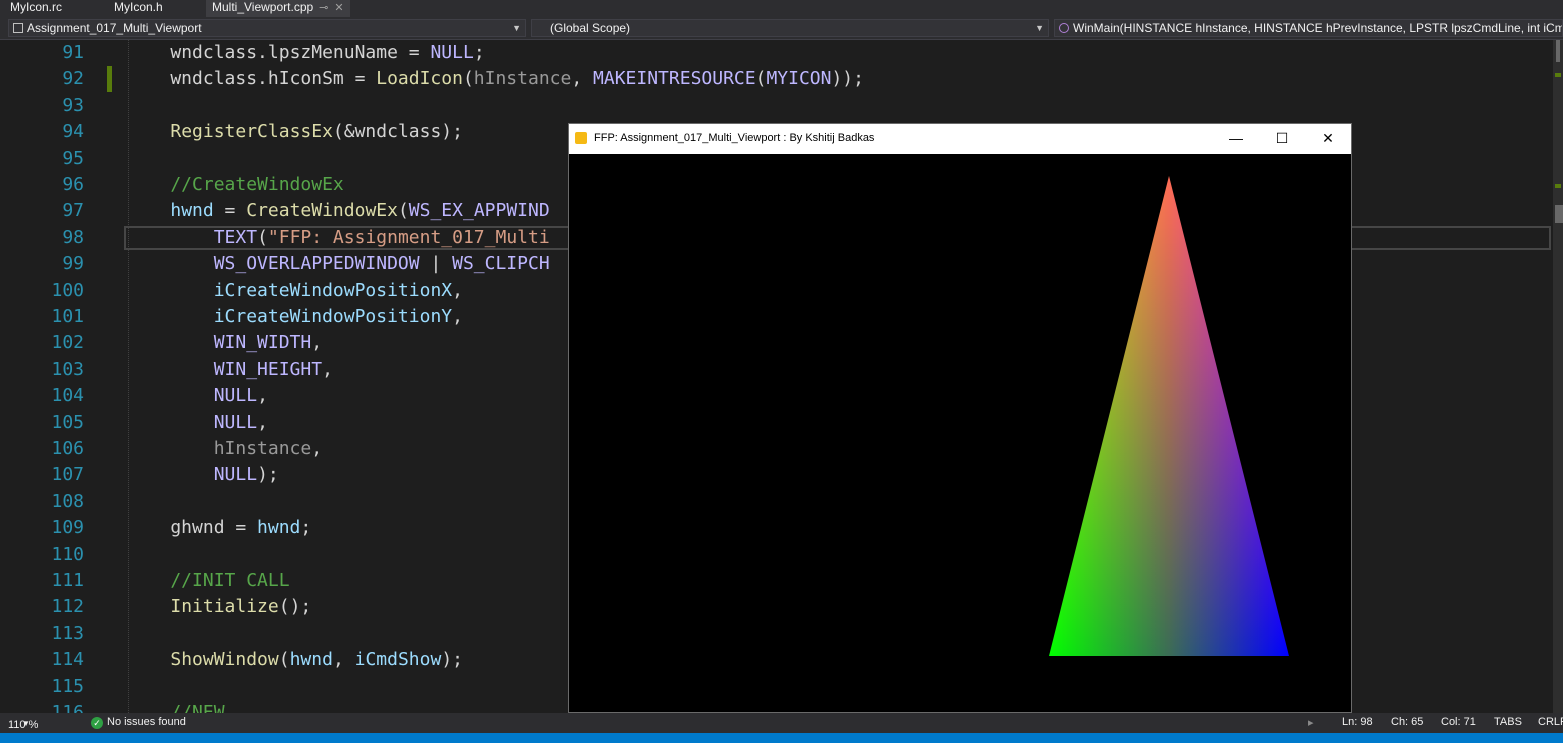 The width and height of the screenshot is (1563, 743). I want to click on code-text: wndclass.lpszMenuName = NULL;, so click(305, 53).